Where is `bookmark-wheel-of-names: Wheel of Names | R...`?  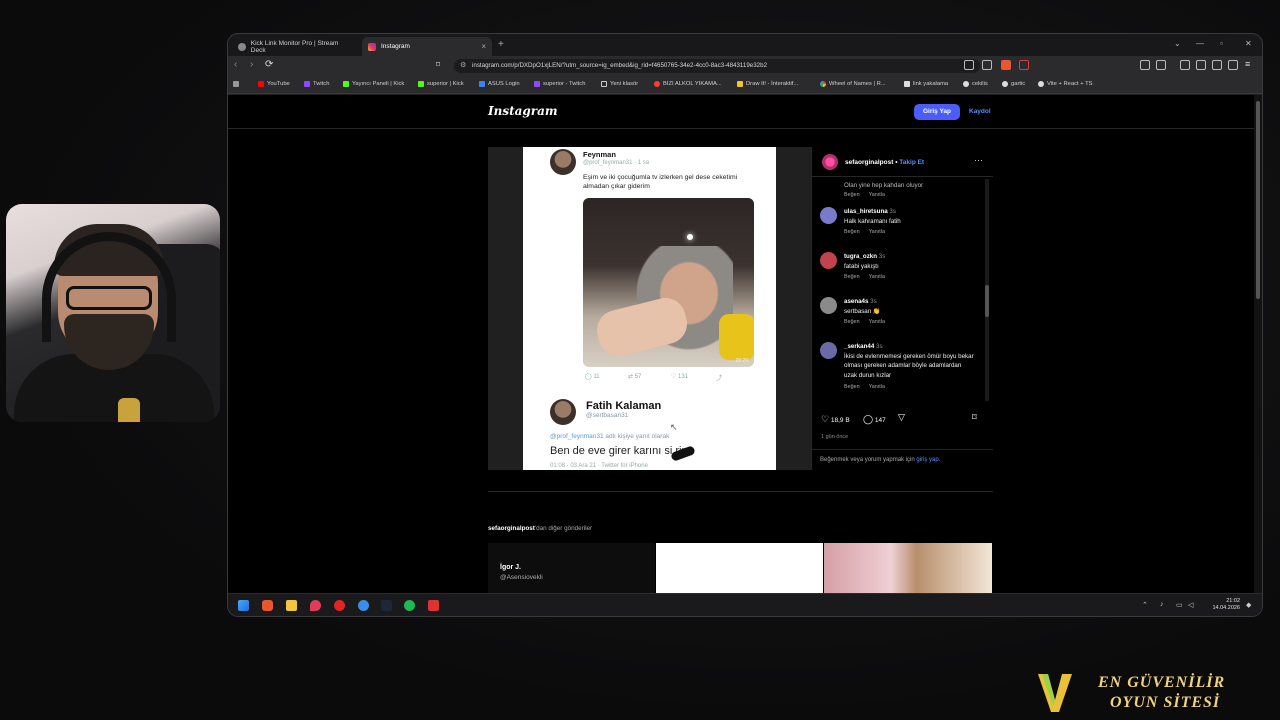
bookmark-wheel-of-names: Wheel of Names | R... is located at coordinates (853, 84).